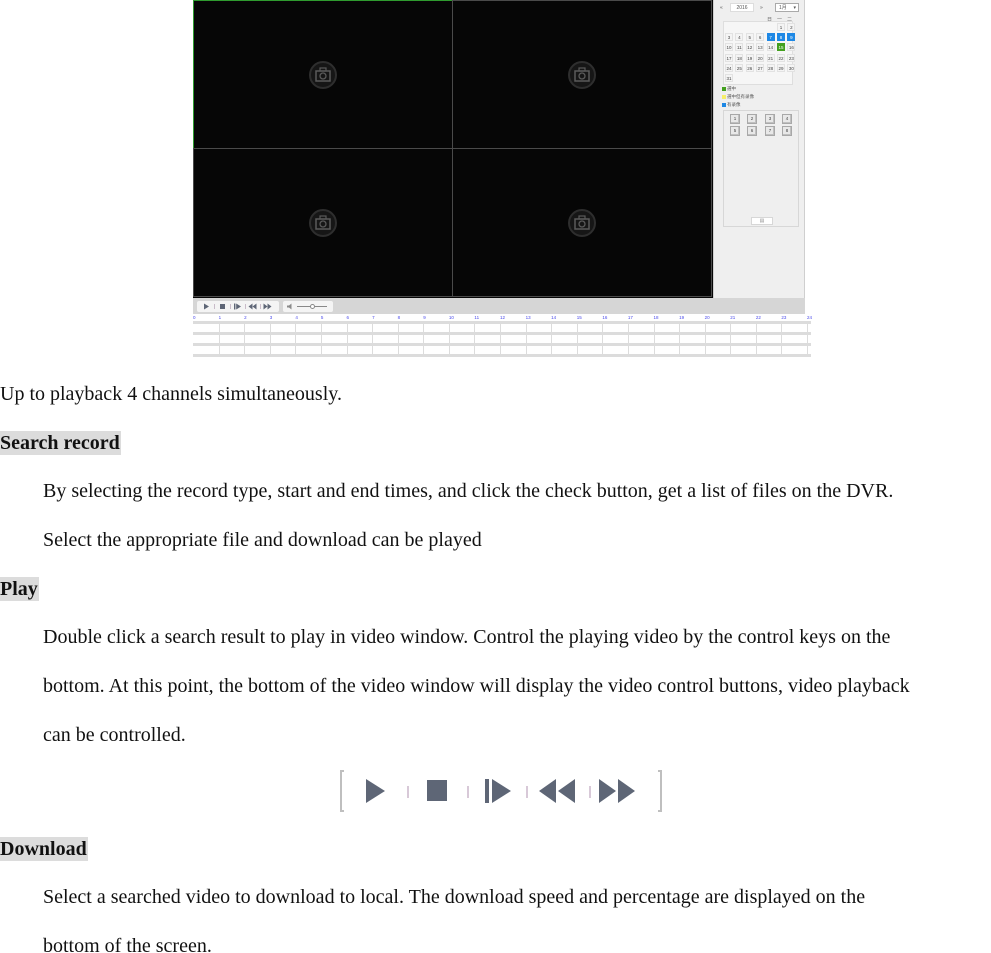 This screenshot has width=991, height=953. Describe the element at coordinates (312, 306) in the screenshot. I see `volume-slider-handle` at that location.